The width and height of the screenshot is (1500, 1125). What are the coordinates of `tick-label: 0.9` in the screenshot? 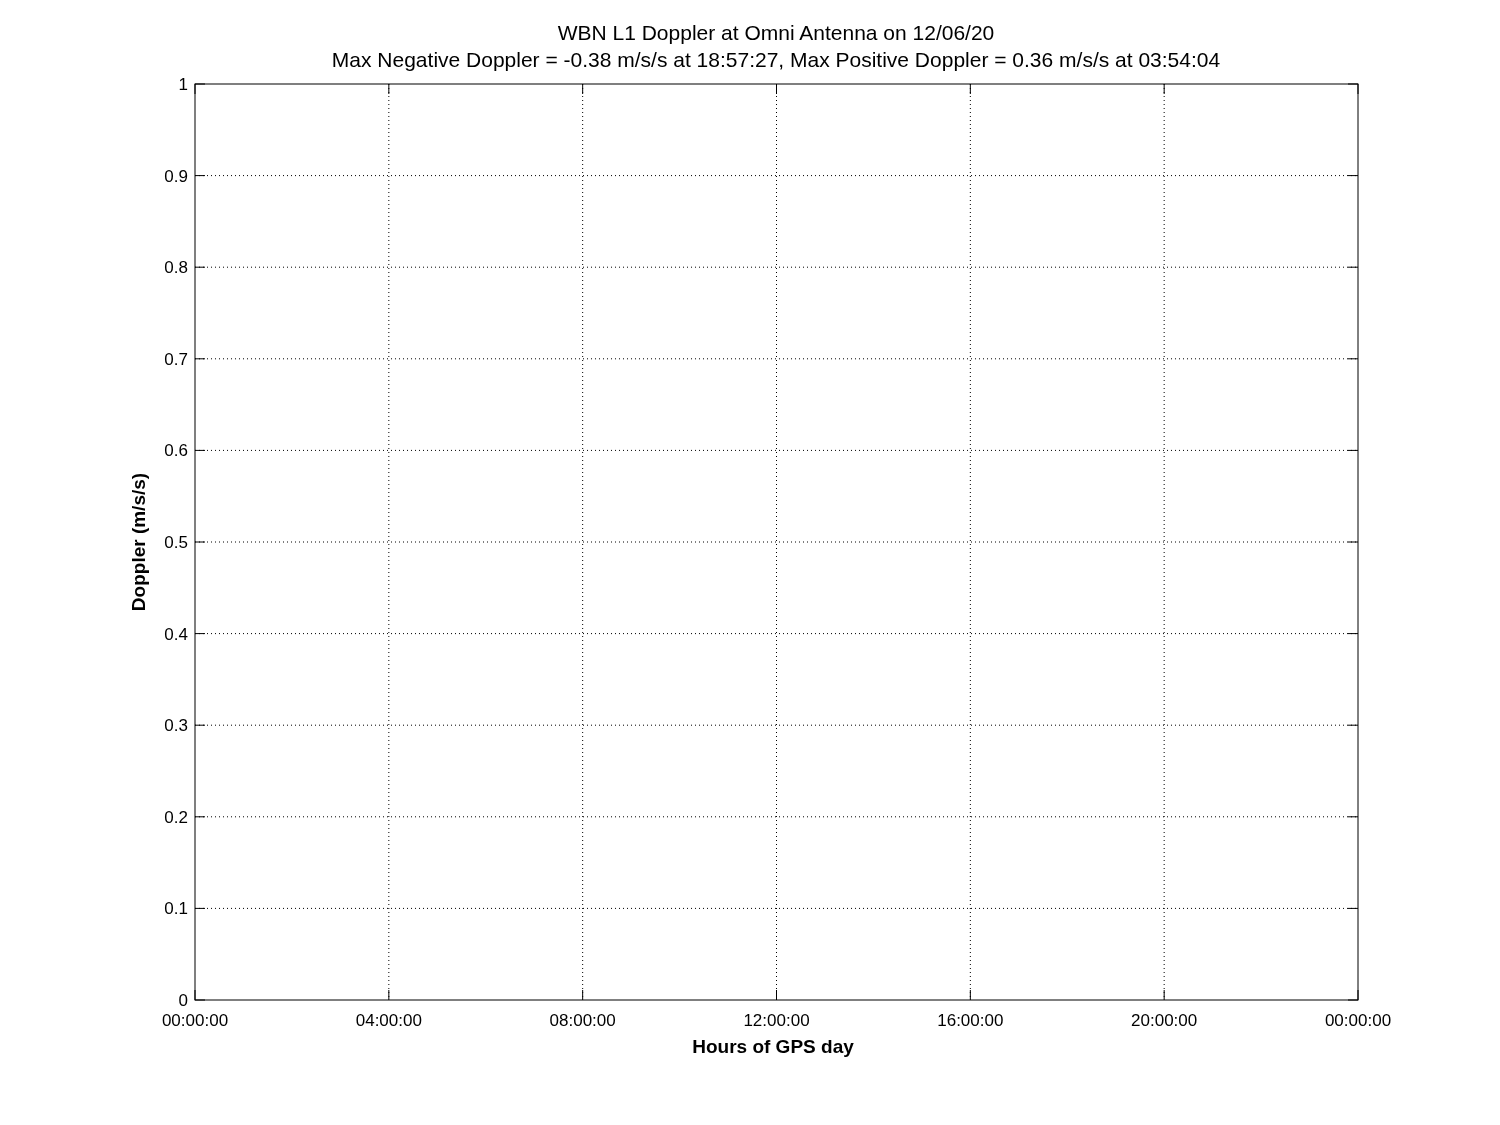 It's located at (176, 176).